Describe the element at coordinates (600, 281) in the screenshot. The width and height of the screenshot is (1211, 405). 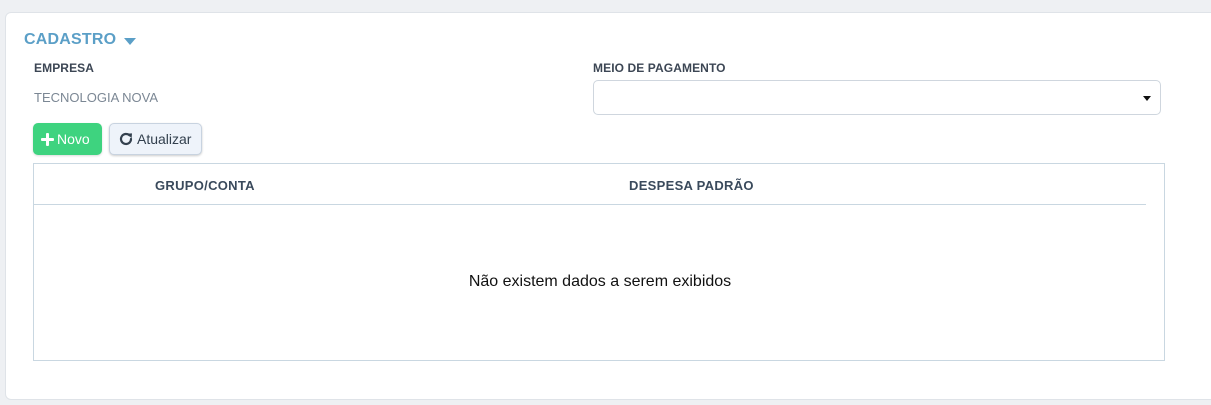
I see `empty-table-message: Não existem dados a serem exibidos` at that location.